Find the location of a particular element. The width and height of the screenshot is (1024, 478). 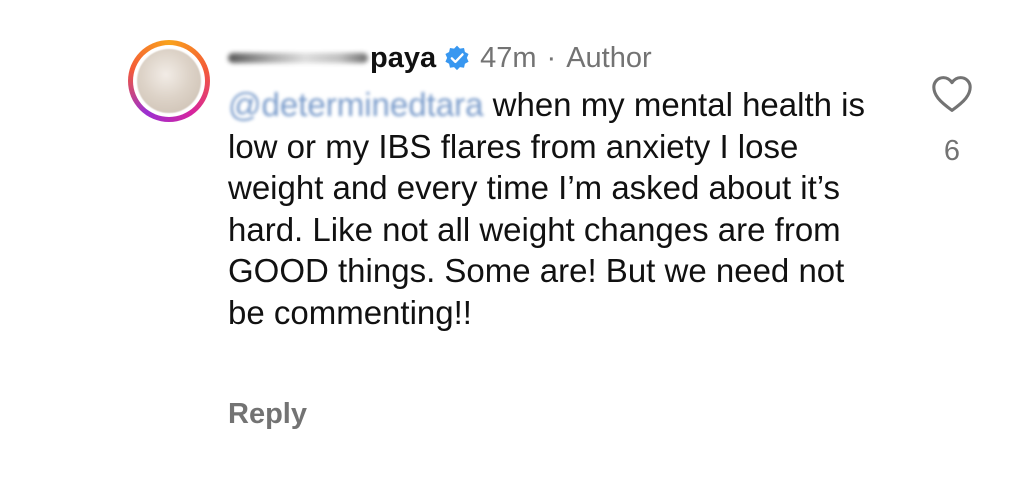

comment-timestamp: 47m is located at coordinates (508, 57).